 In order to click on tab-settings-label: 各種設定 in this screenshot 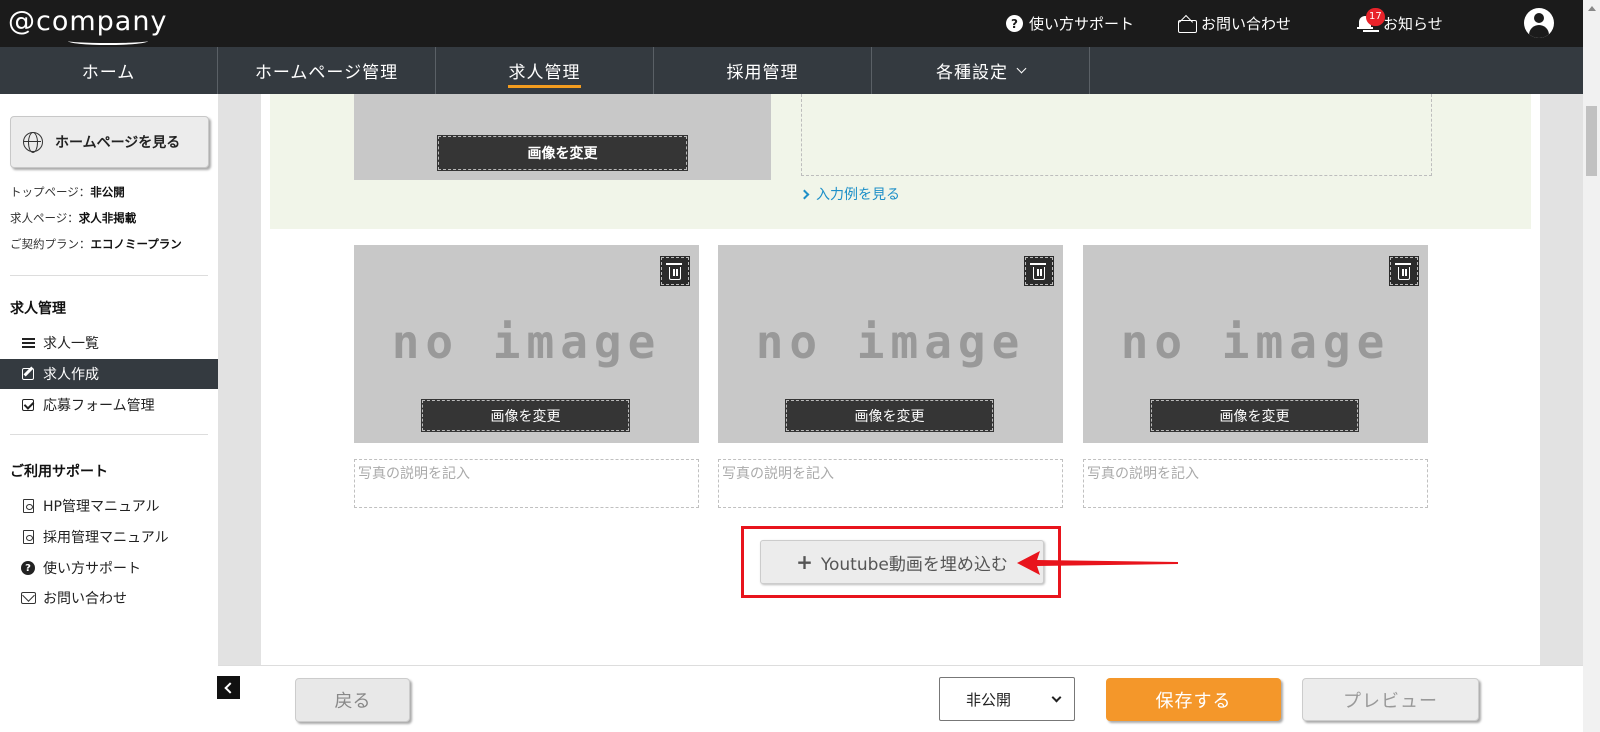, I will do `click(972, 73)`.